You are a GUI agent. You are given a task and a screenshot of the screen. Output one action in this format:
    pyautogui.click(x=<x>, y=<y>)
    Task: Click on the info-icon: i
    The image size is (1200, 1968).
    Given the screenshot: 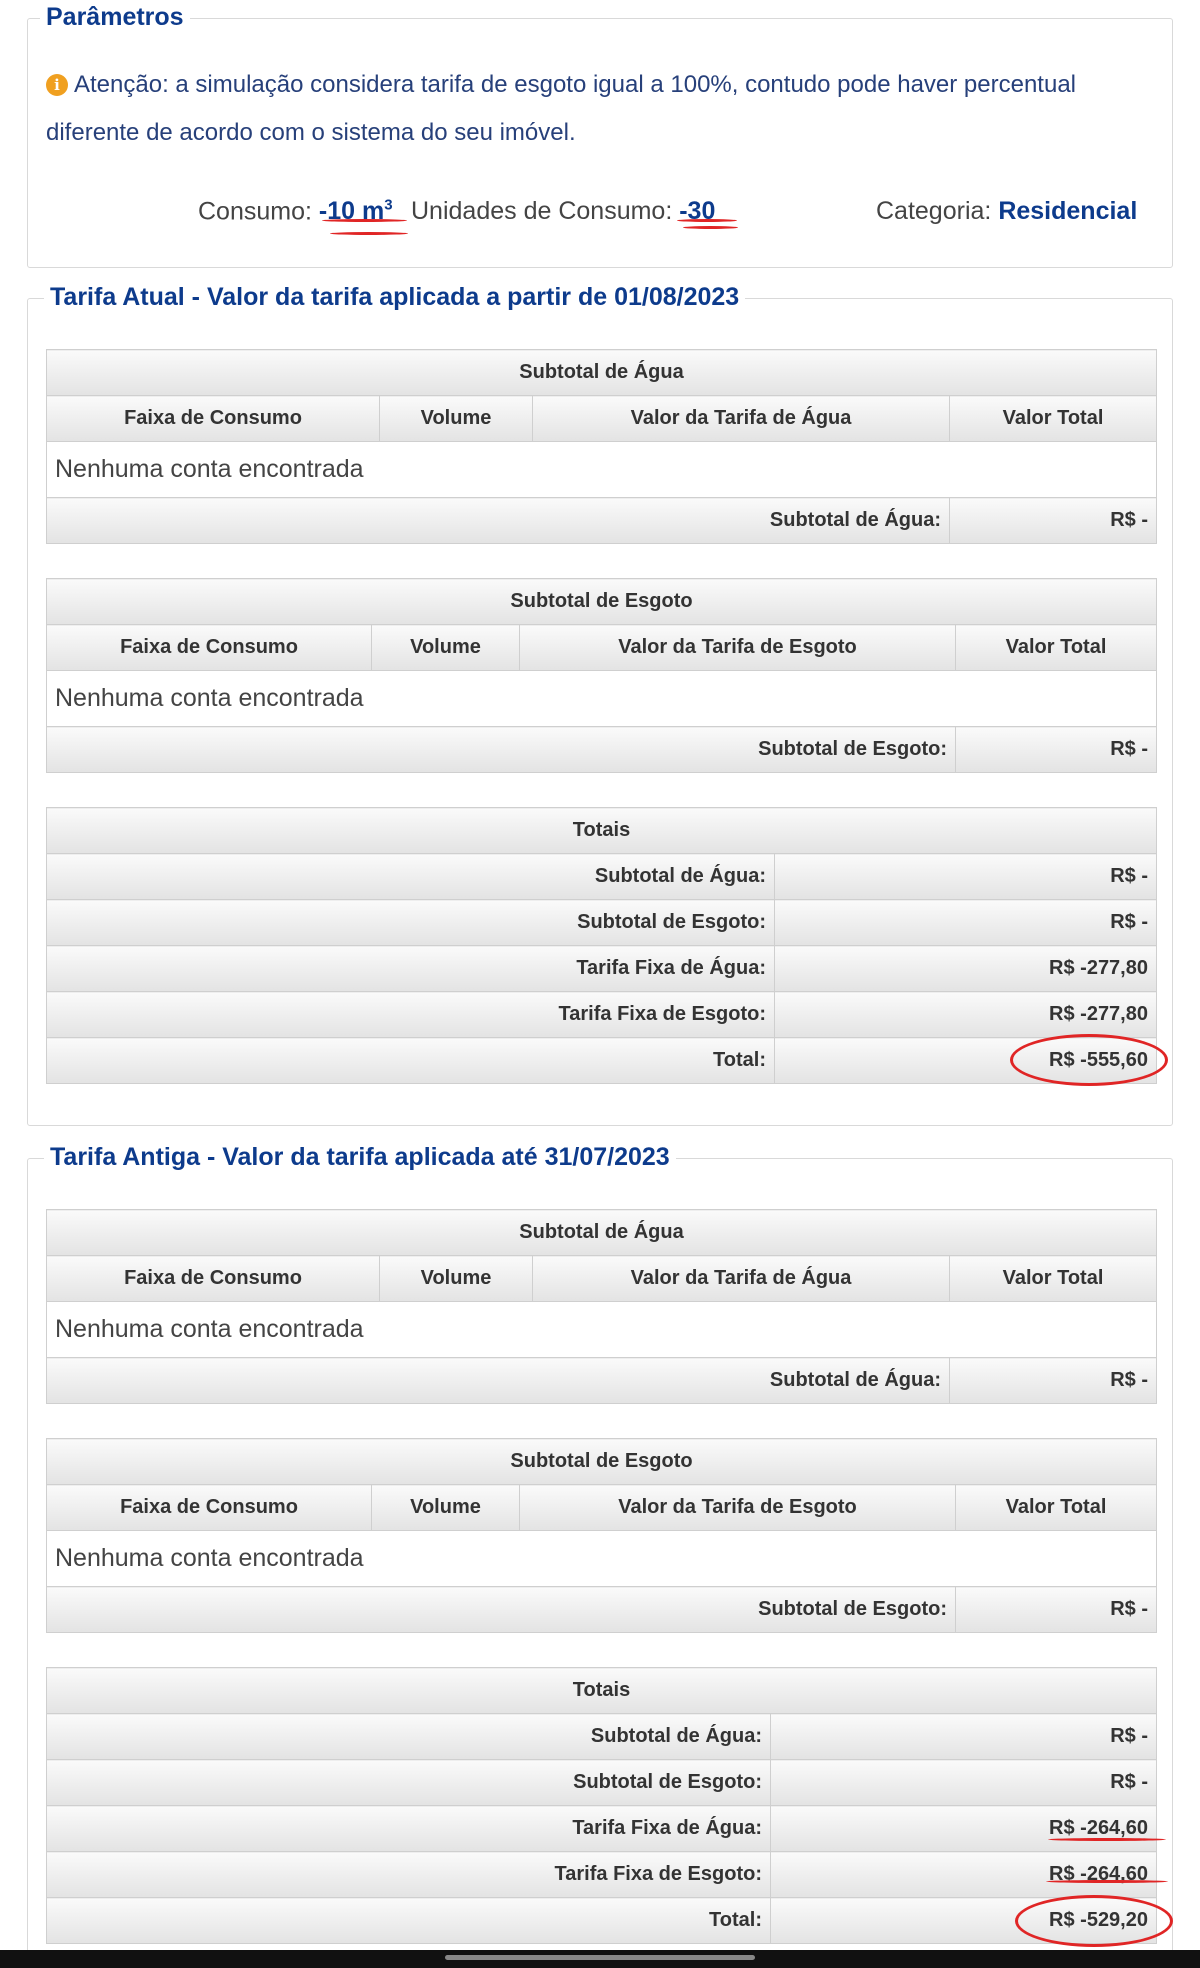 What is the action you would take?
    pyautogui.click(x=57, y=85)
    